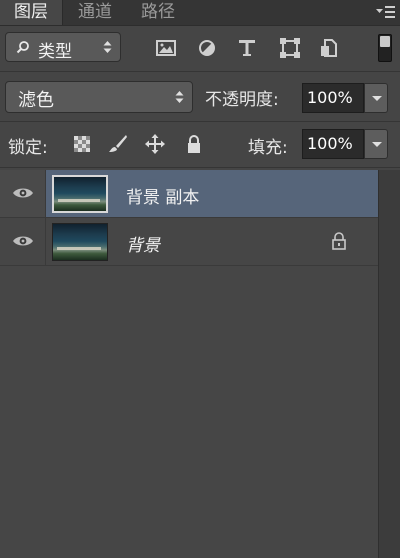  I want to click on search-icon, so click(22, 47).